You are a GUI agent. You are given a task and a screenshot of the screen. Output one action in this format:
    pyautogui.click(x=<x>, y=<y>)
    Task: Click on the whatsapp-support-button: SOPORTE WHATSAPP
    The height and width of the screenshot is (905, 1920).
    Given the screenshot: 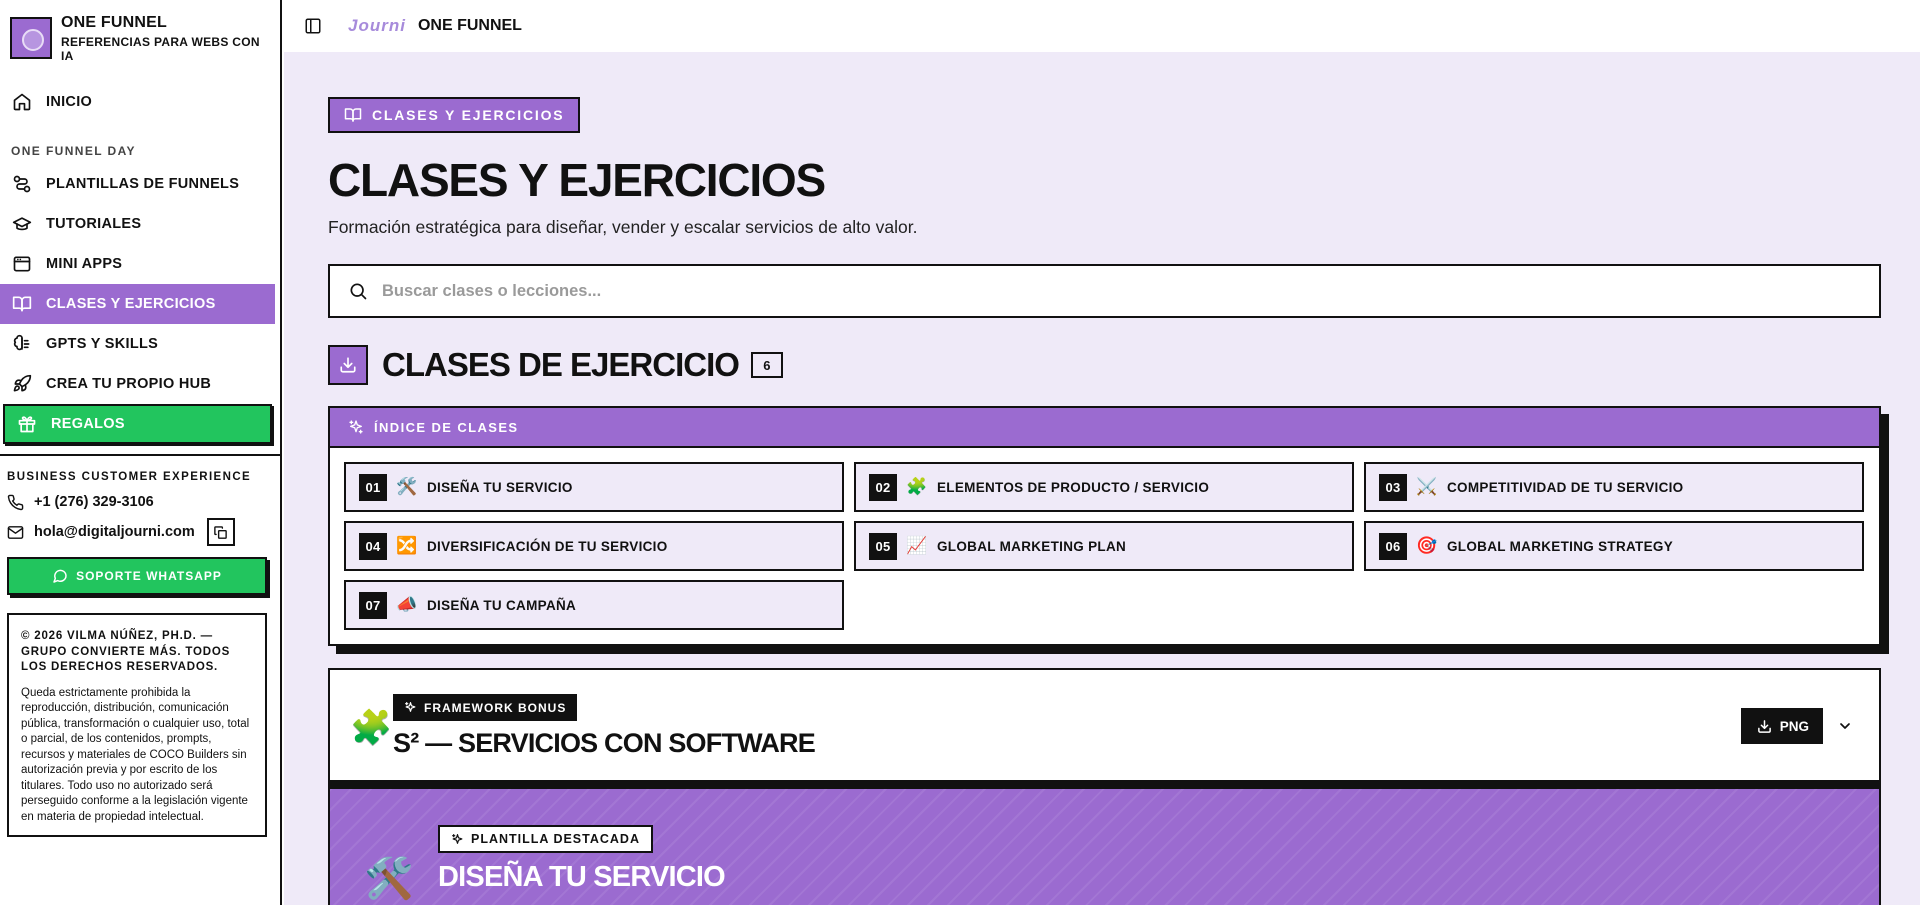 What is the action you would take?
    pyautogui.click(x=137, y=576)
    